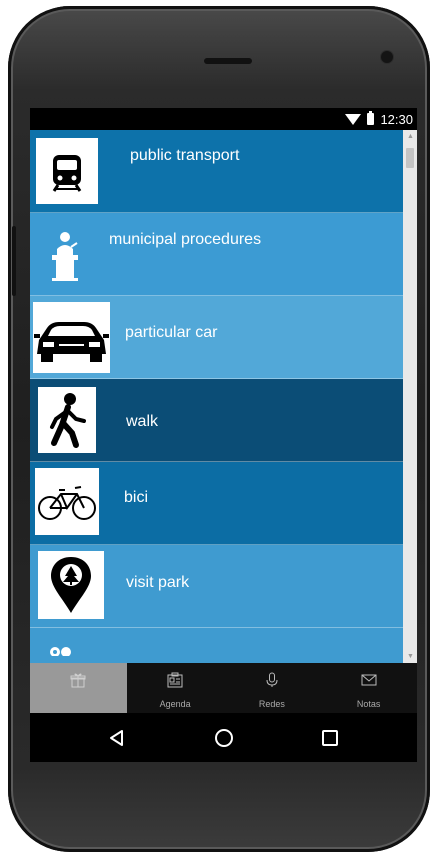 Image resolution: width=438 pixels, height=856 pixels. What do you see at coordinates (175, 680) in the screenshot?
I see `agenda-icon` at bounding box center [175, 680].